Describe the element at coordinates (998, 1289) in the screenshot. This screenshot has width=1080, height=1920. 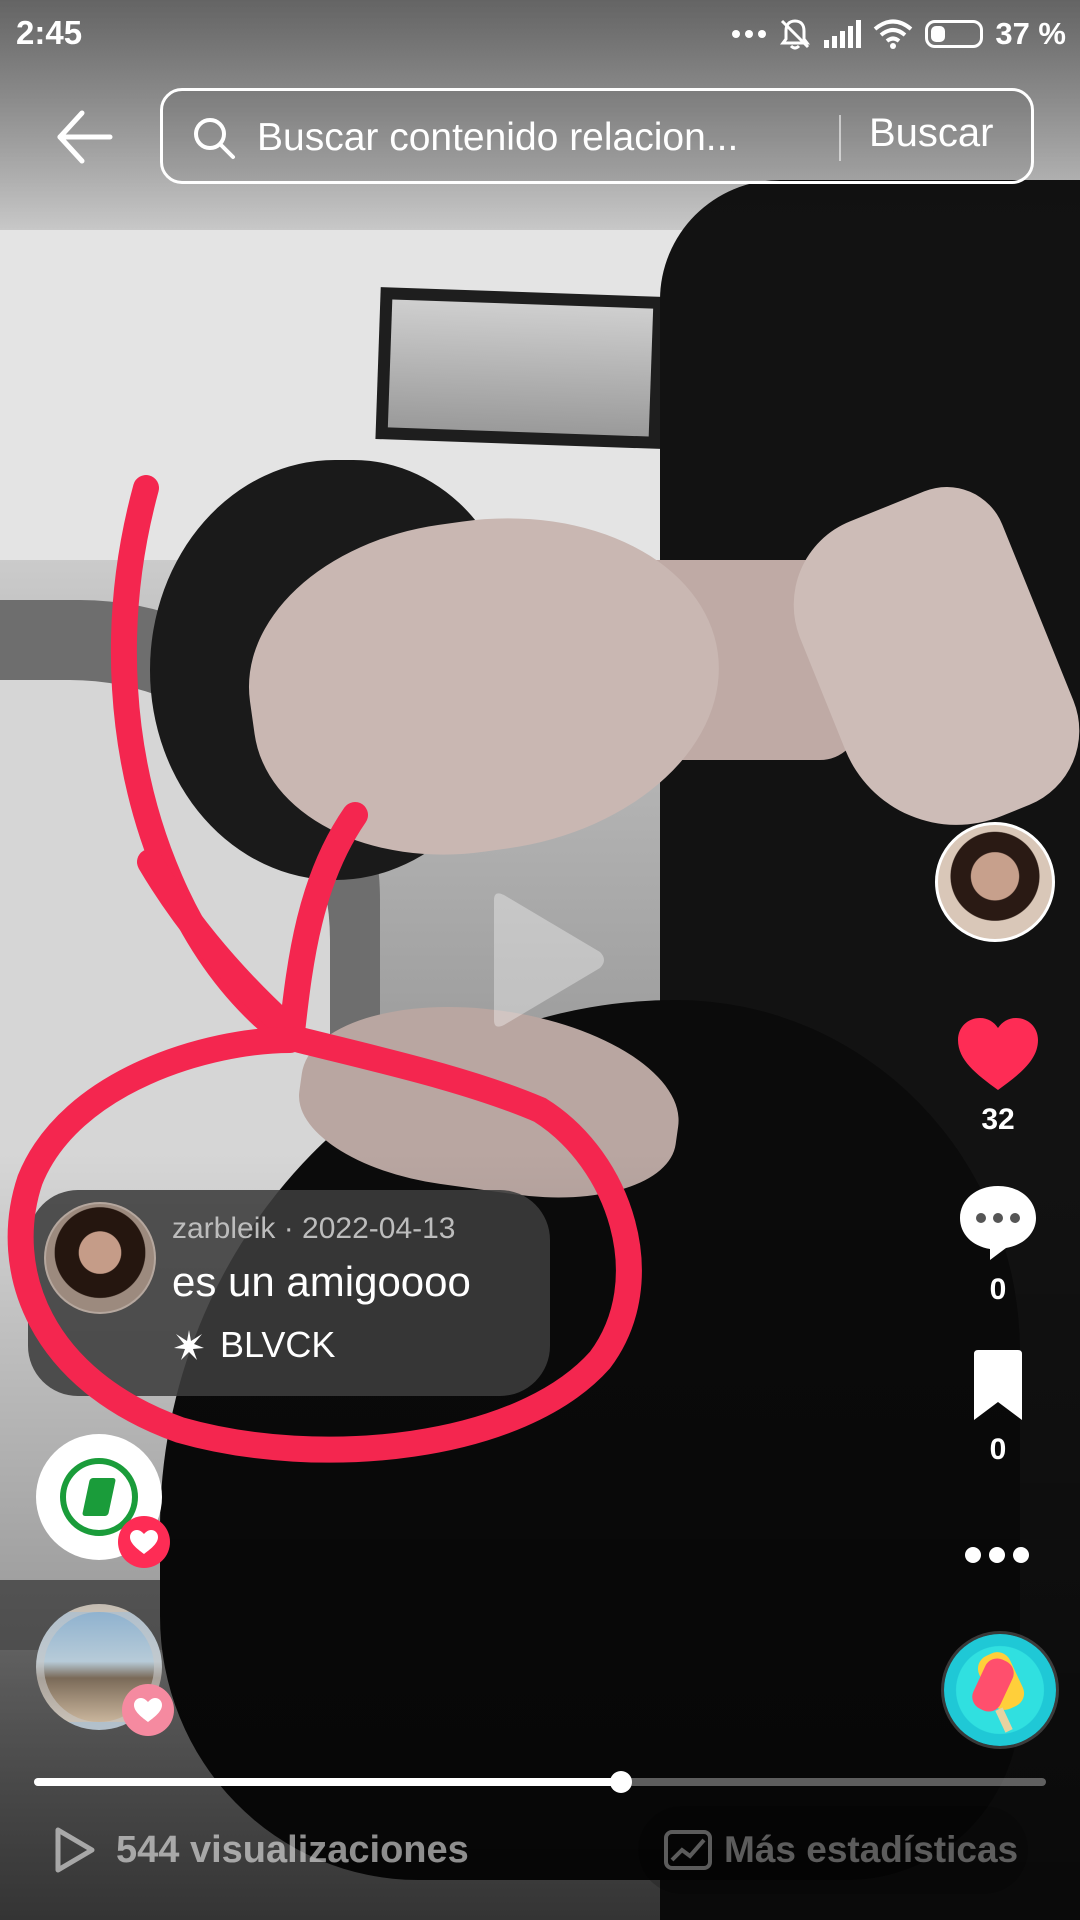
I see `comment-count: 0` at that location.